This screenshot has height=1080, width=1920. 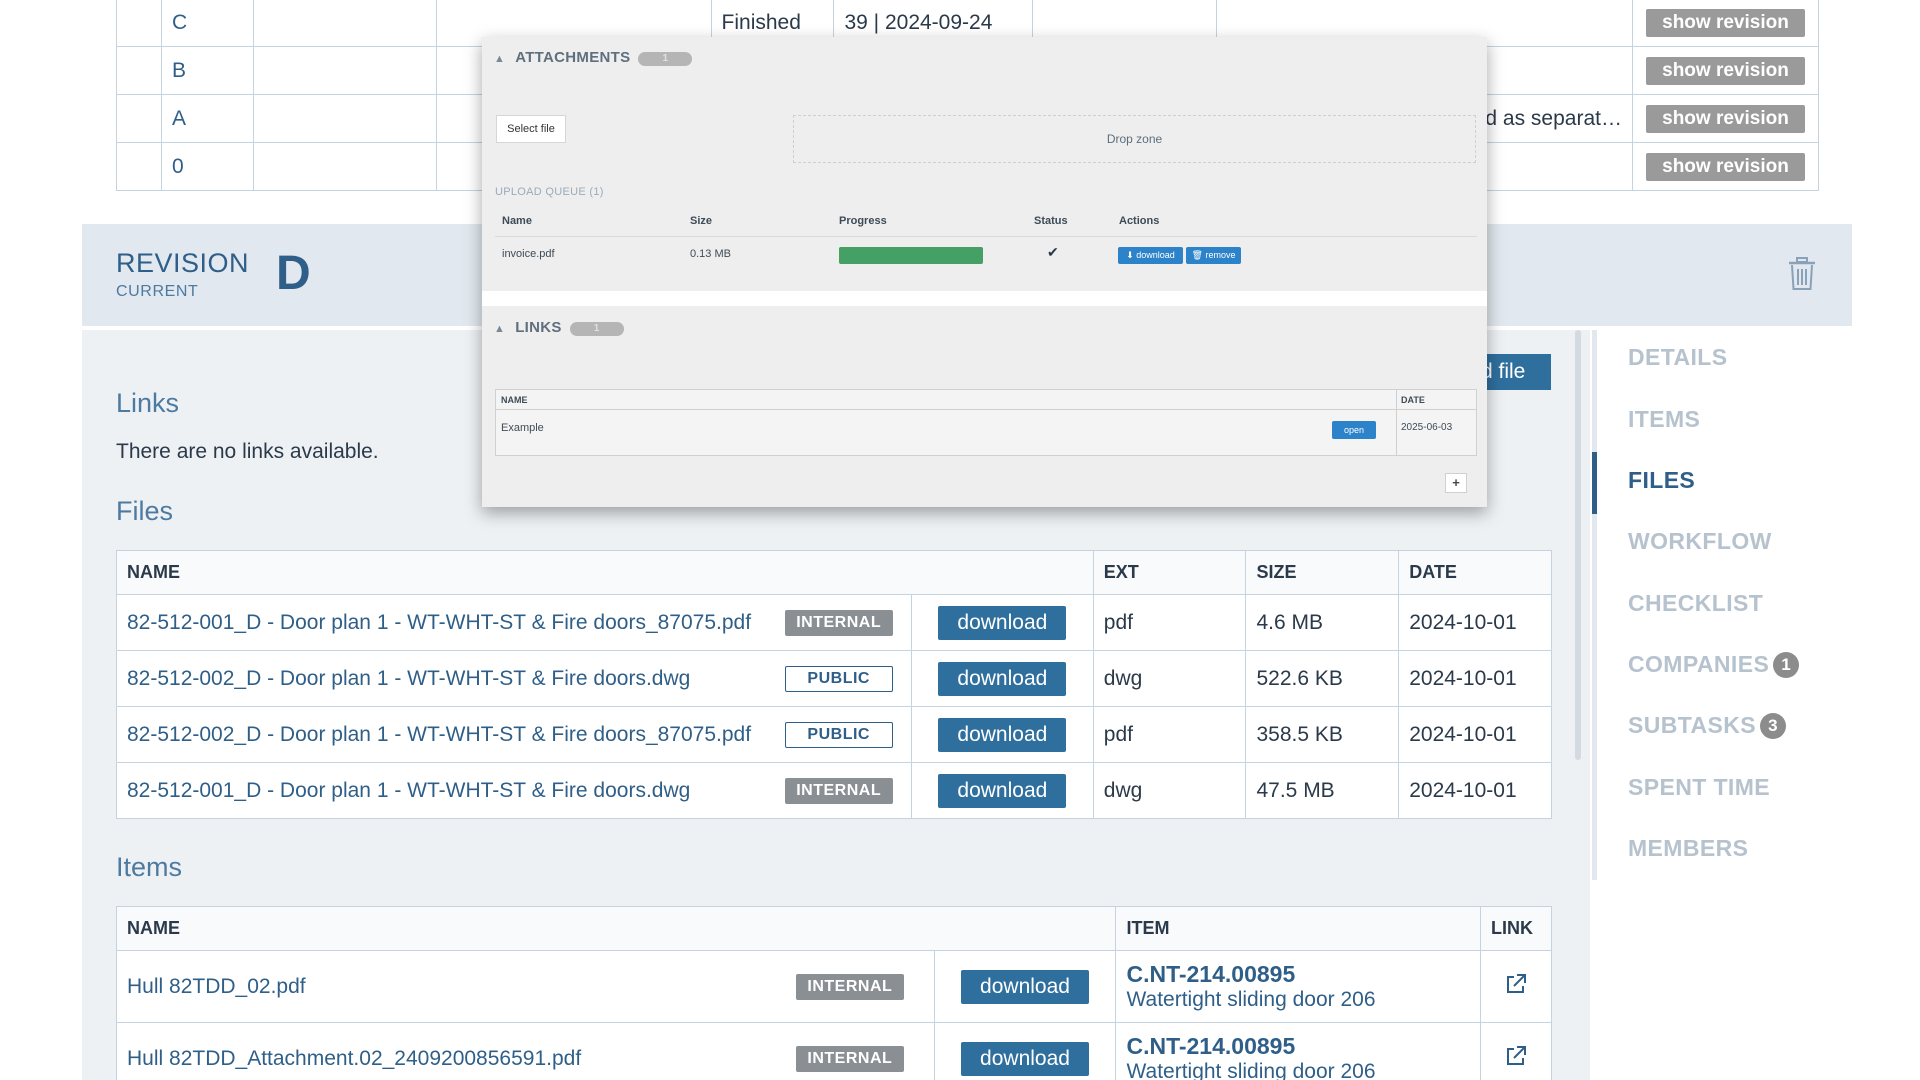 What do you see at coordinates (1661, 480) in the screenshot?
I see `nav-item-files: FILES` at bounding box center [1661, 480].